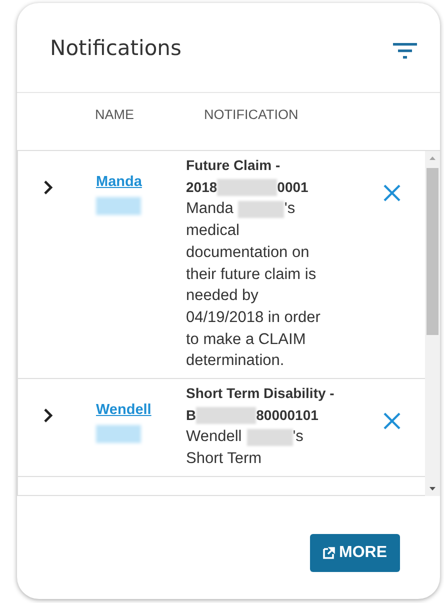 This screenshot has width=444, height=603. What do you see at coordinates (210, 209) in the screenshot?
I see `person-name: Manda` at bounding box center [210, 209].